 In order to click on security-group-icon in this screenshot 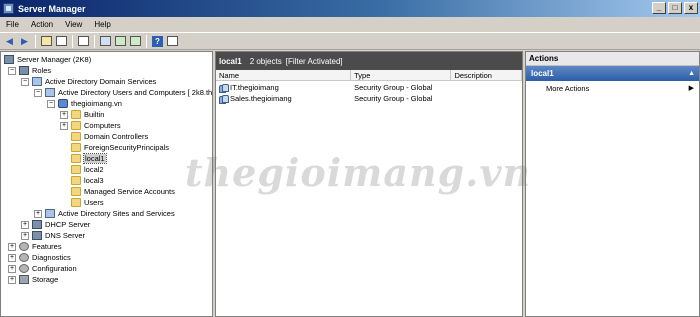, I will do `click(224, 88)`.